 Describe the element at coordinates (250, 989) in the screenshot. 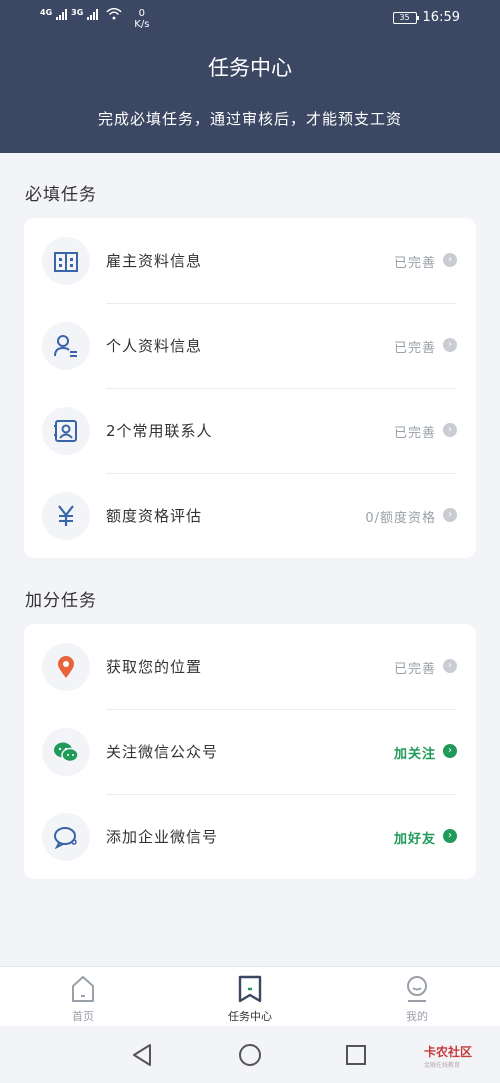

I see `bookmark-icon` at that location.